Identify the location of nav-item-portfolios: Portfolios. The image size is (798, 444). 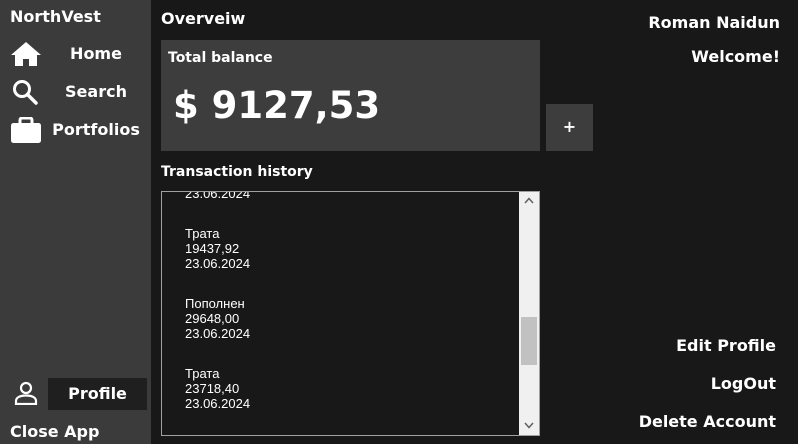
(75, 130).